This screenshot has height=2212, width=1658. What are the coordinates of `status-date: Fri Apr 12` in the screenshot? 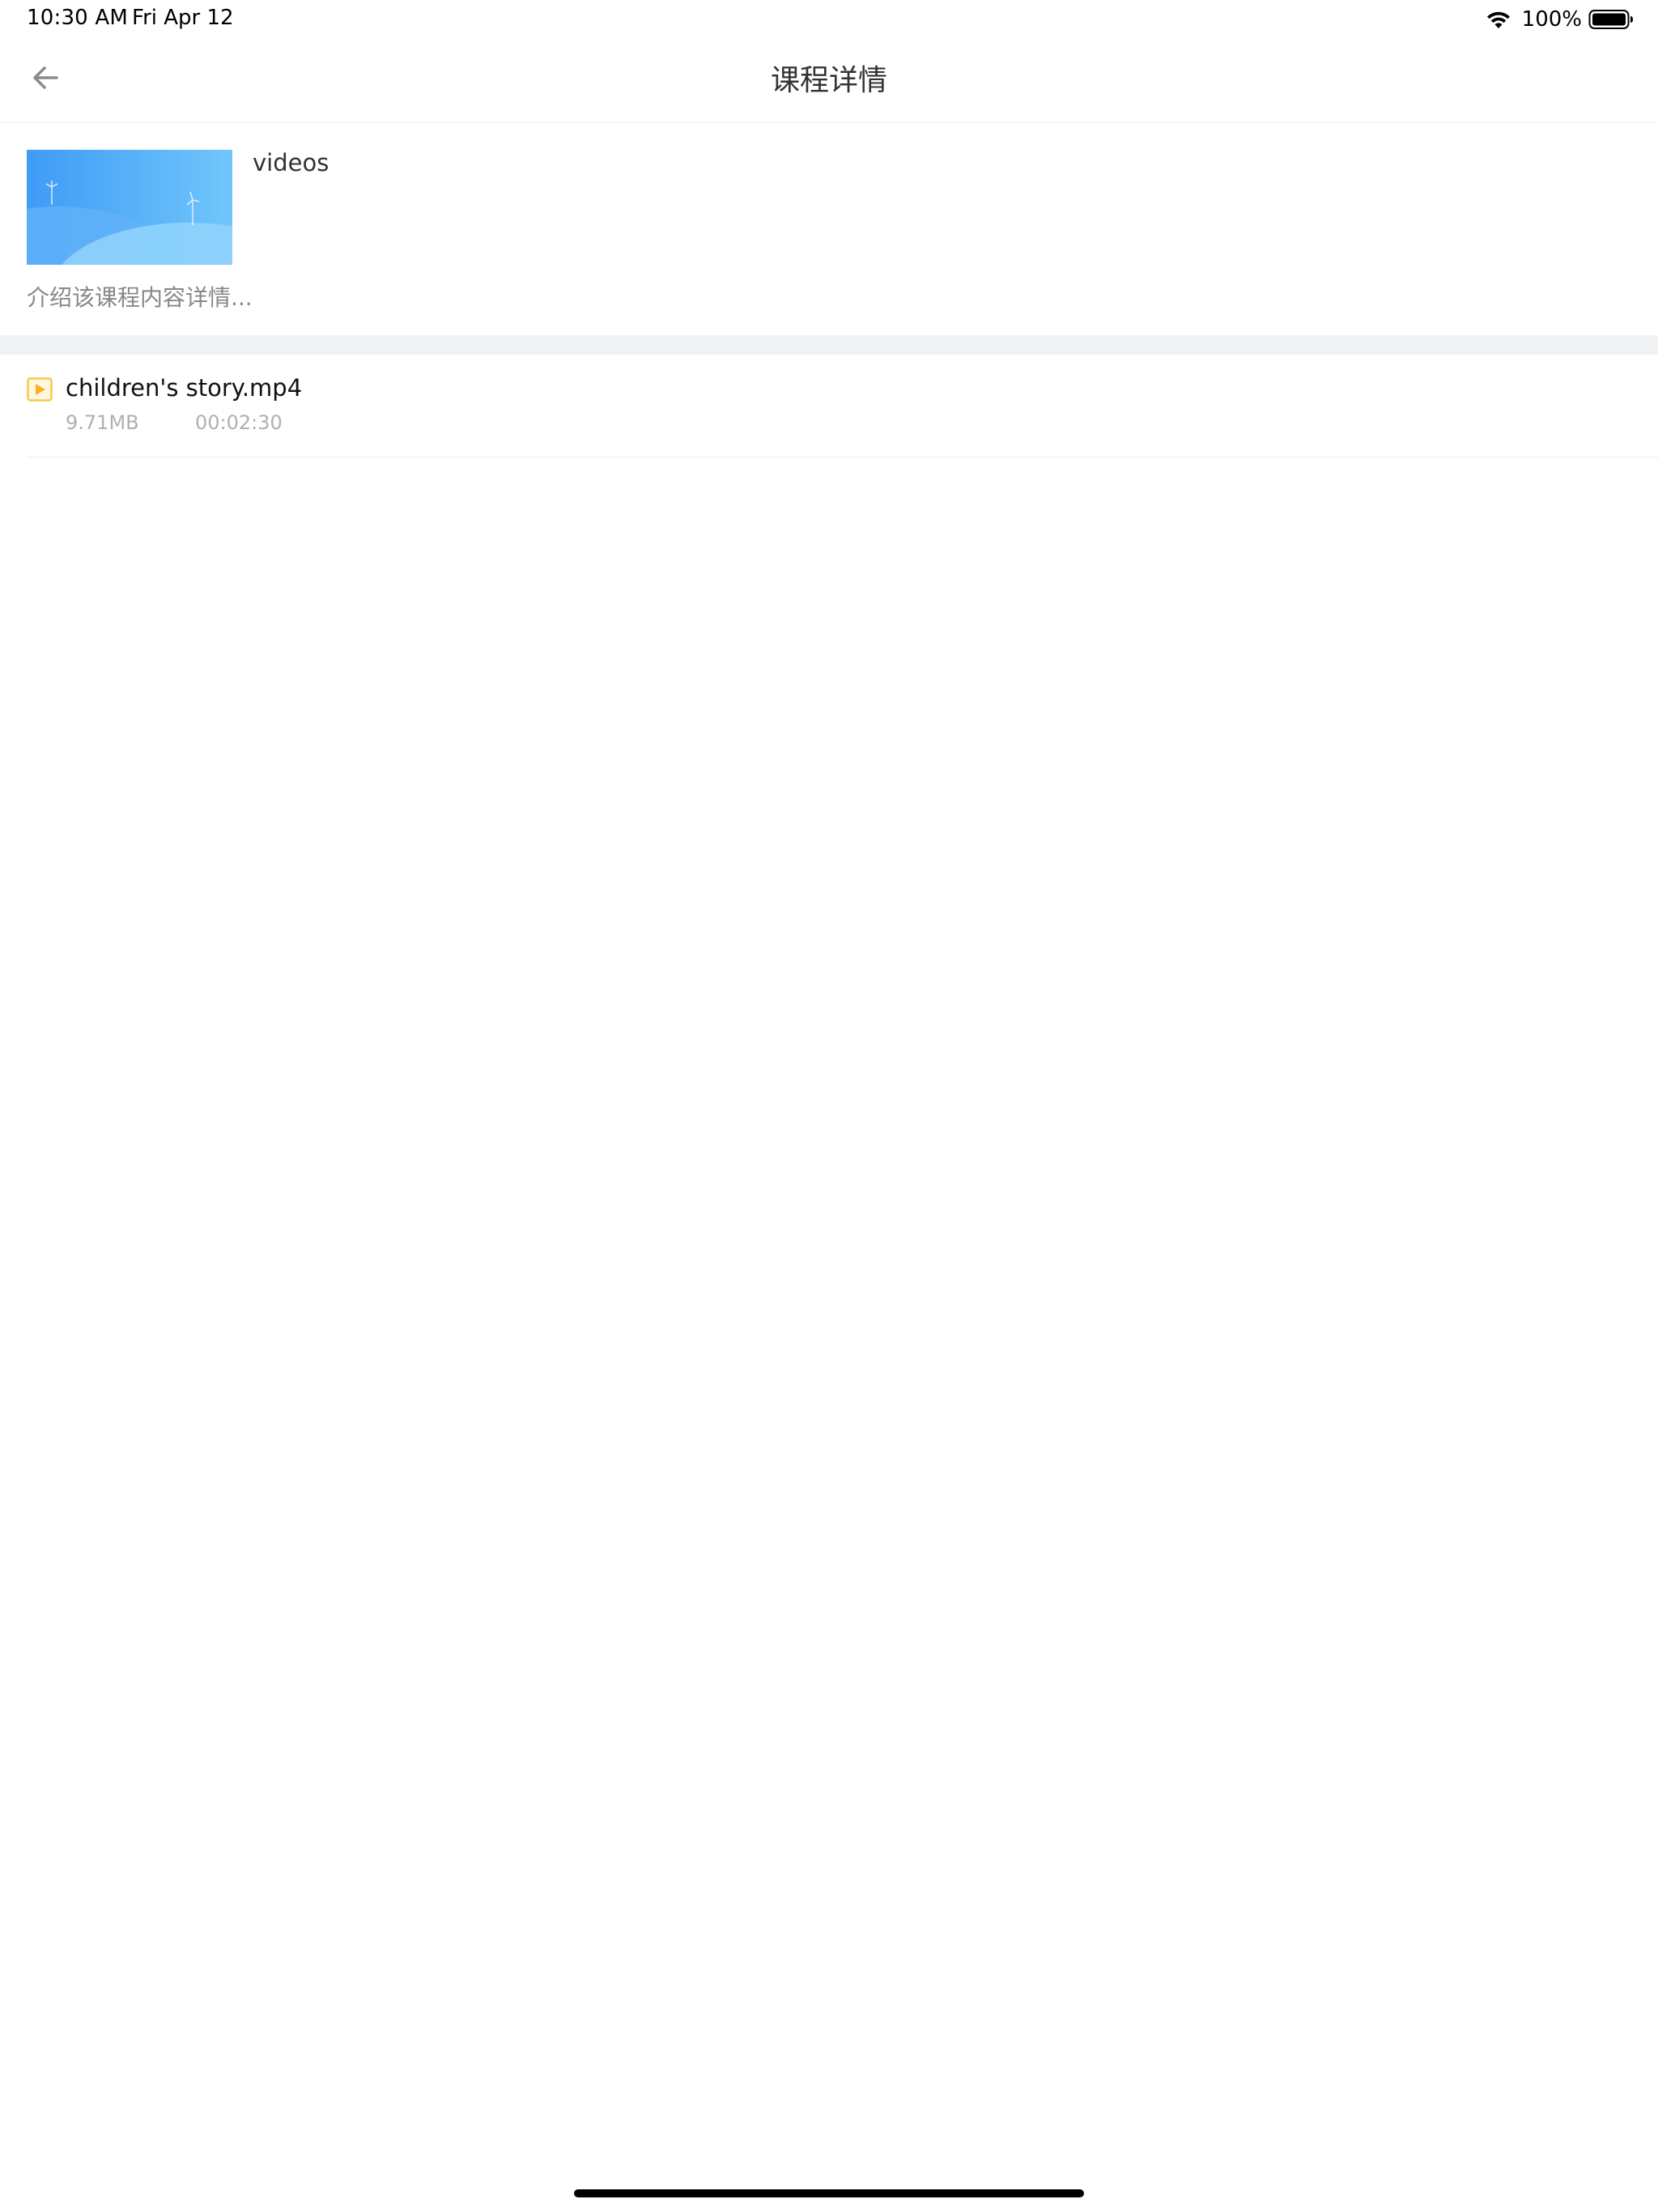 It's located at (183, 18).